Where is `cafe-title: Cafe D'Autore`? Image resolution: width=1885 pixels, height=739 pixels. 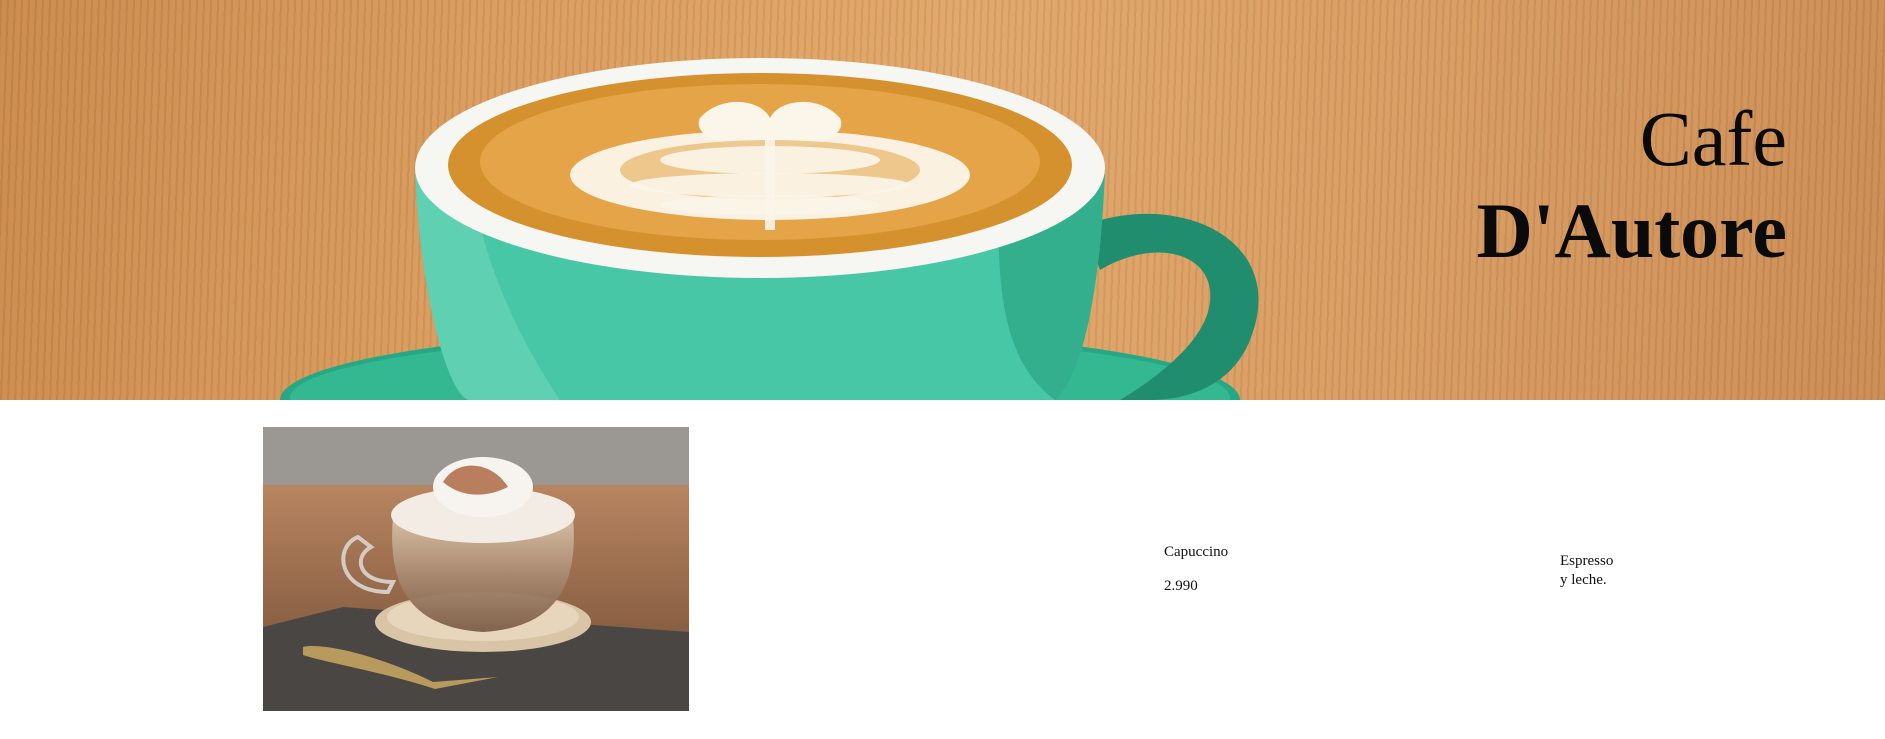
cafe-title: Cafe D'Autore is located at coordinates (1631, 185).